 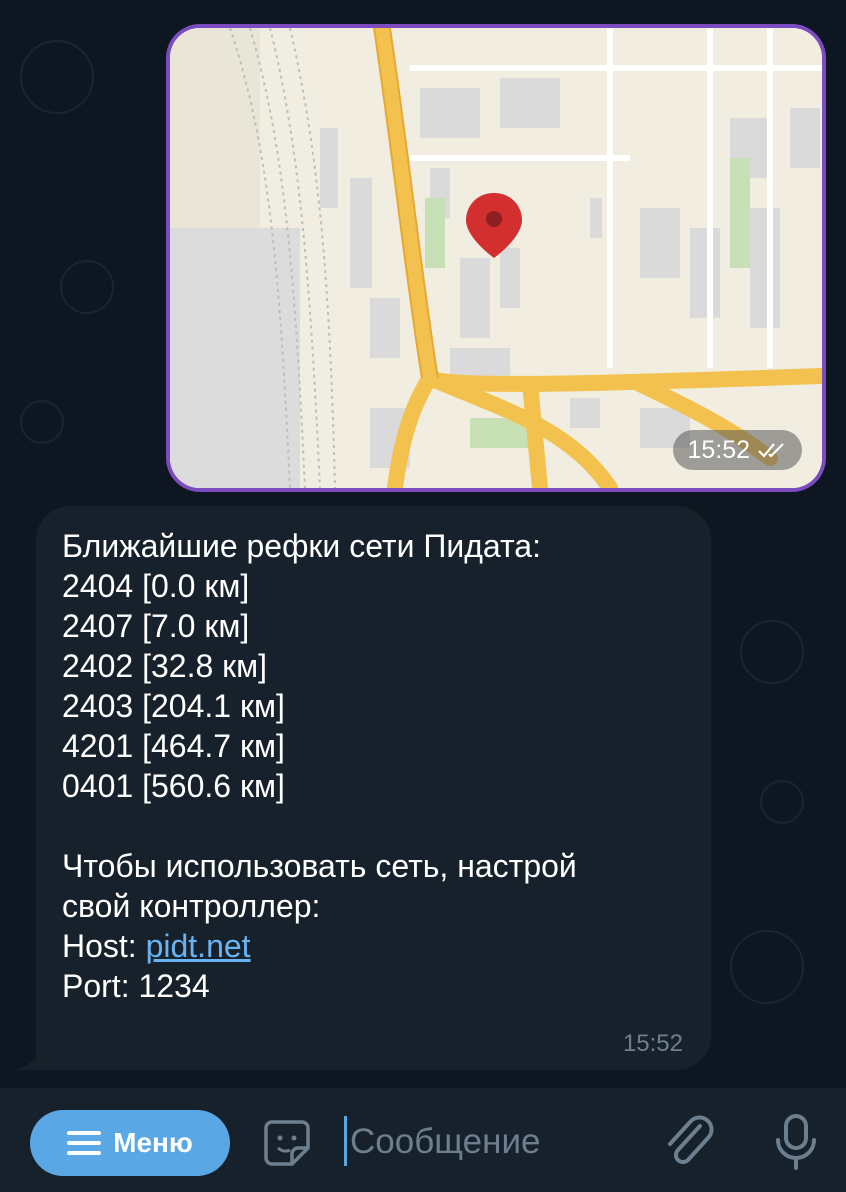 What do you see at coordinates (173, 746) in the screenshot?
I see `message-line: 4201 [464.7 км]` at bounding box center [173, 746].